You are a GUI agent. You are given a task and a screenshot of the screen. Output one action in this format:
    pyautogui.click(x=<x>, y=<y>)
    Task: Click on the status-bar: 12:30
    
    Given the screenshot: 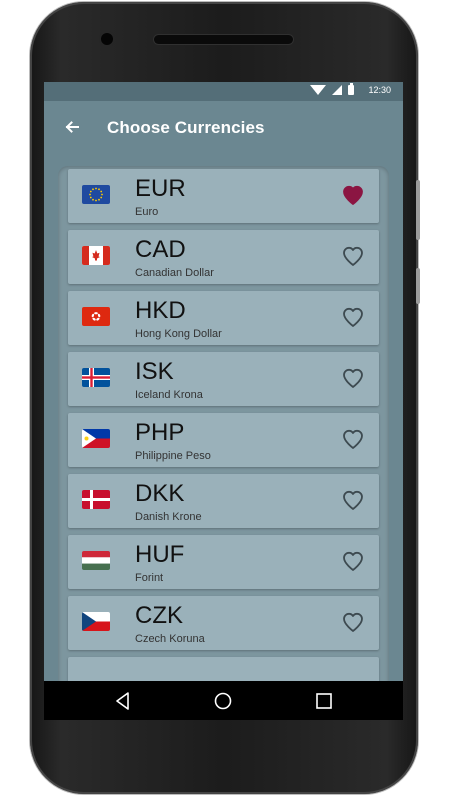 What is the action you would take?
    pyautogui.click(x=223, y=91)
    